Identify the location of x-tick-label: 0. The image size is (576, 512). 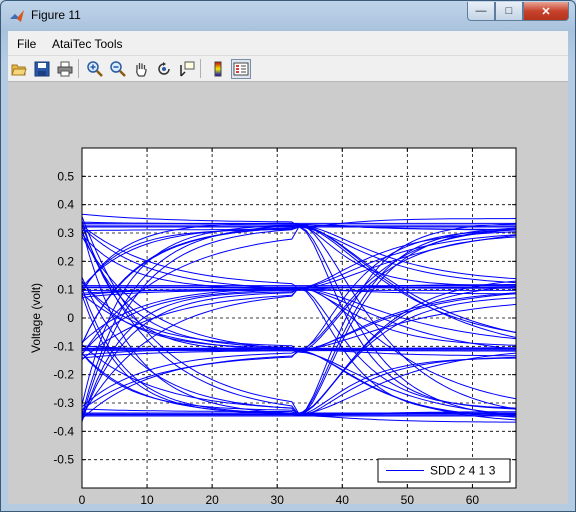
(82, 498).